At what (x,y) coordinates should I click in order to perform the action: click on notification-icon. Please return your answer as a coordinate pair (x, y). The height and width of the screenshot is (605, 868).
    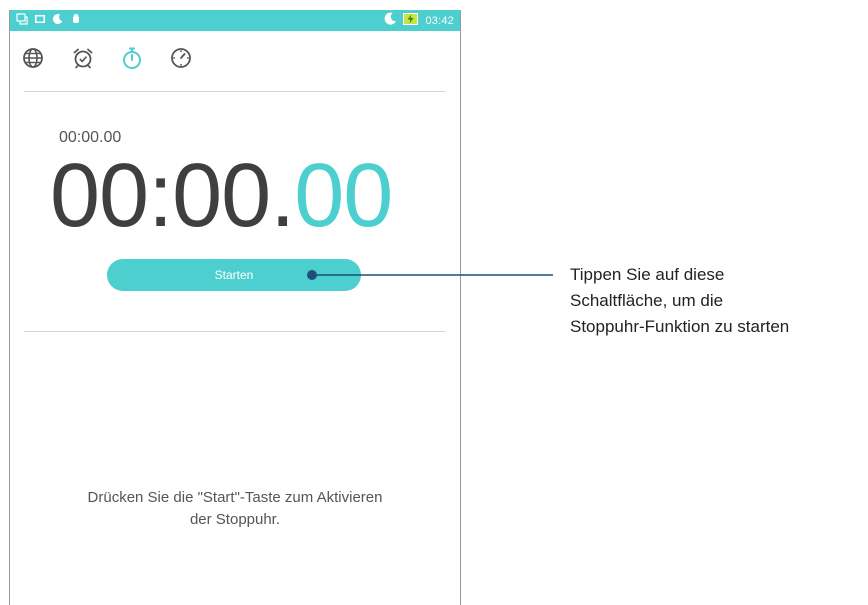
    Looking at the image, I should click on (22, 21).